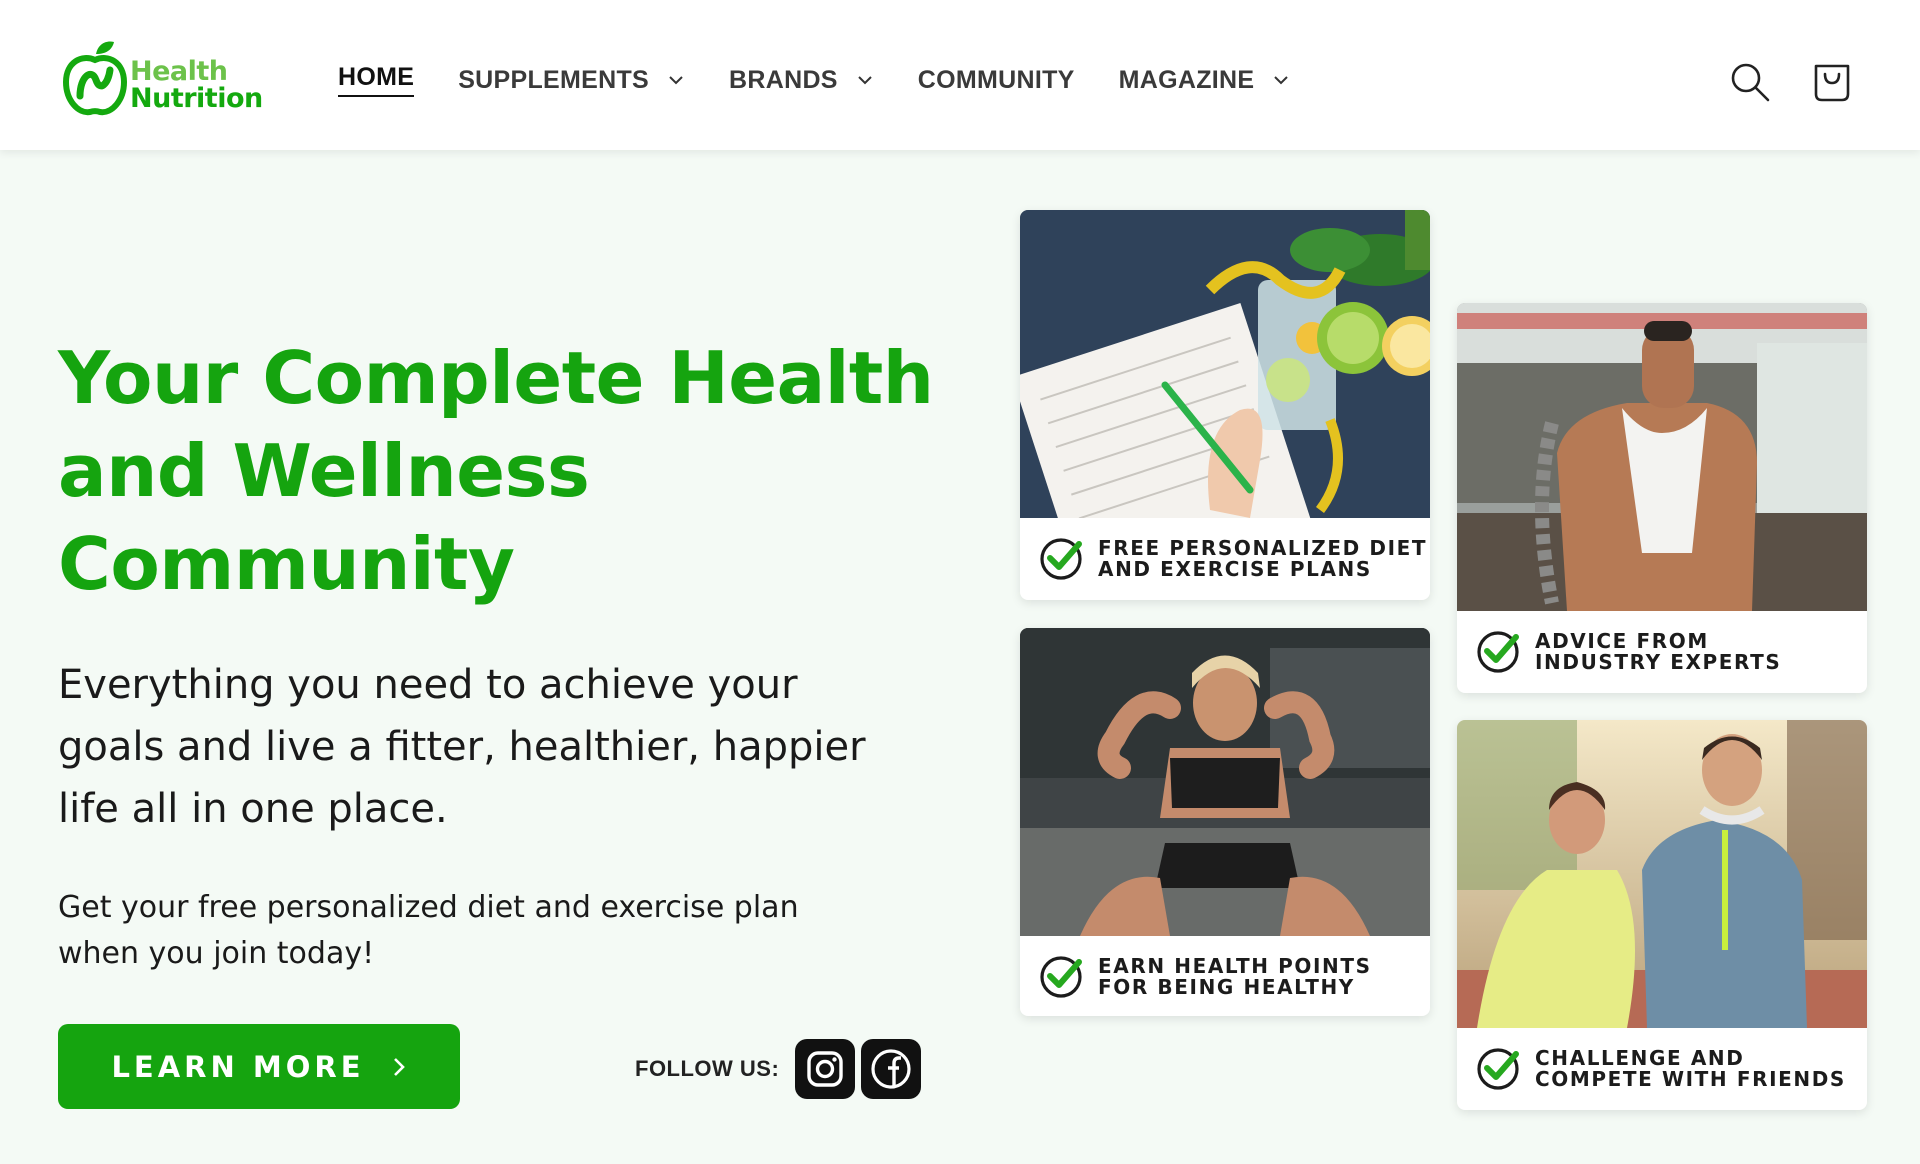 The width and height of the screenshot is (1920, 1164). Describe the element at coordinates (238, 1066) in the screenshot. I see `learn-more-label: LEARN MORE` at that location.